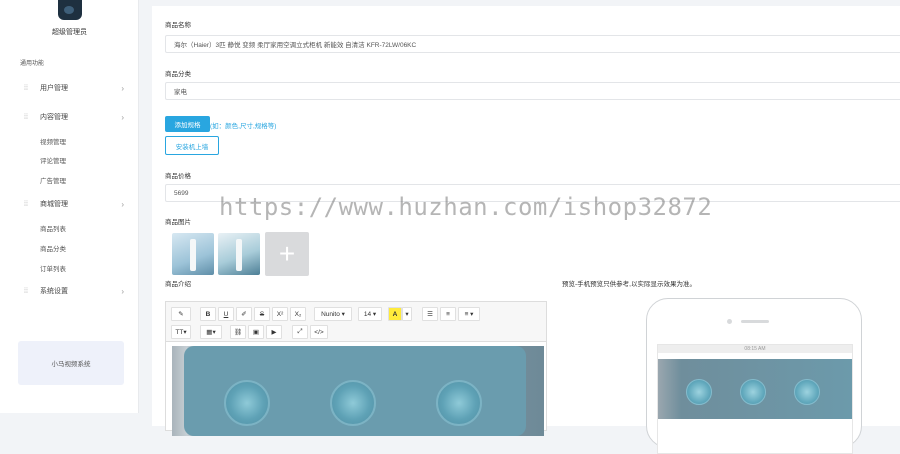 This screenshot has width=900, height=454. I want to click on name-label: 商品名称, so click(178, 25).